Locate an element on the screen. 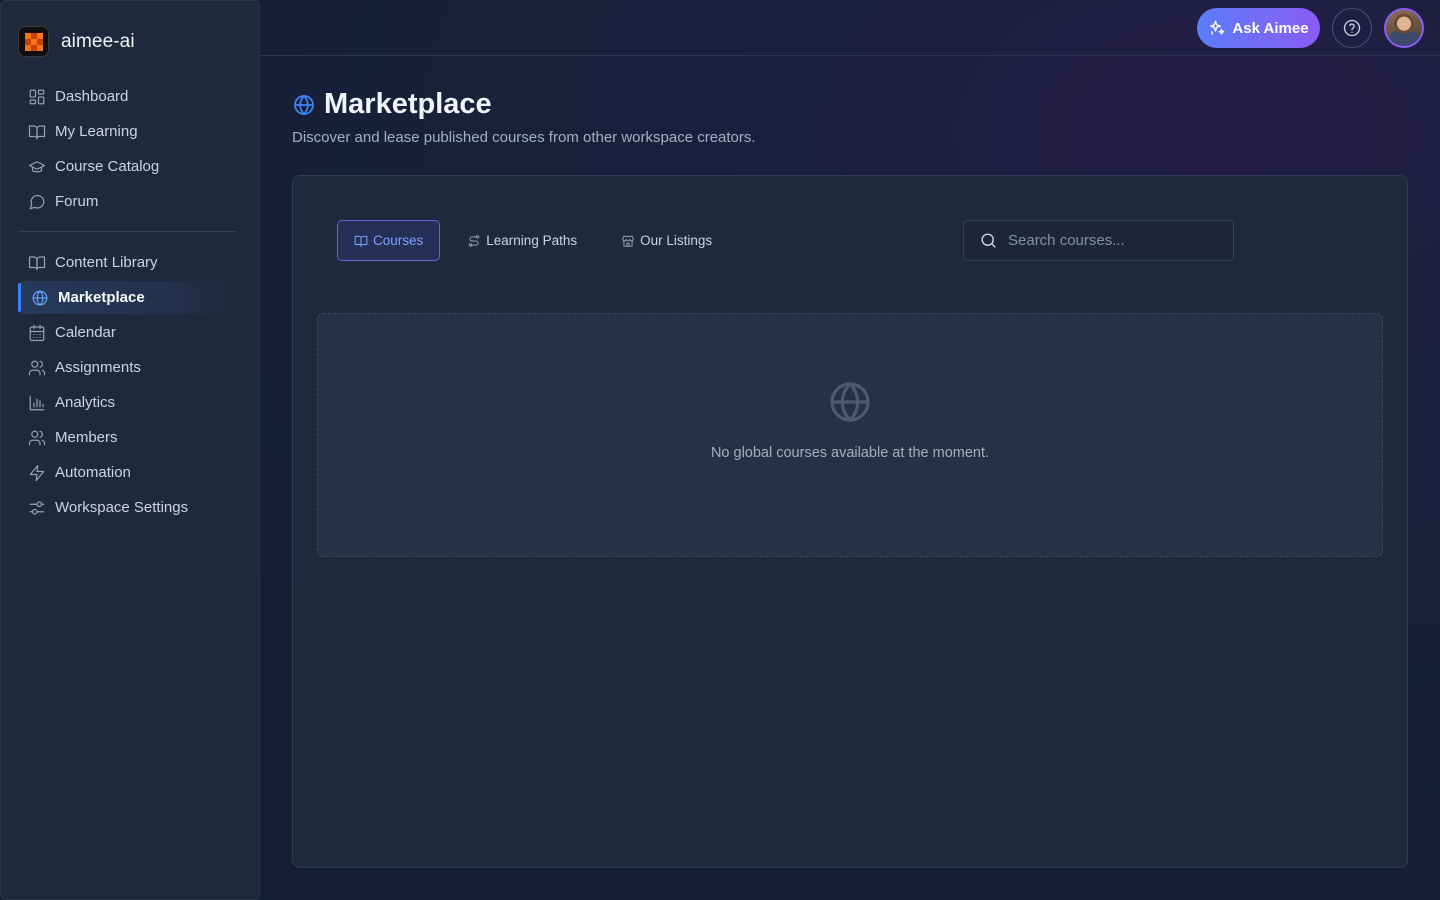 The width and height of the screenshot is (1440, 900). graduation-cap-icon is located at coordinates (37, 166).